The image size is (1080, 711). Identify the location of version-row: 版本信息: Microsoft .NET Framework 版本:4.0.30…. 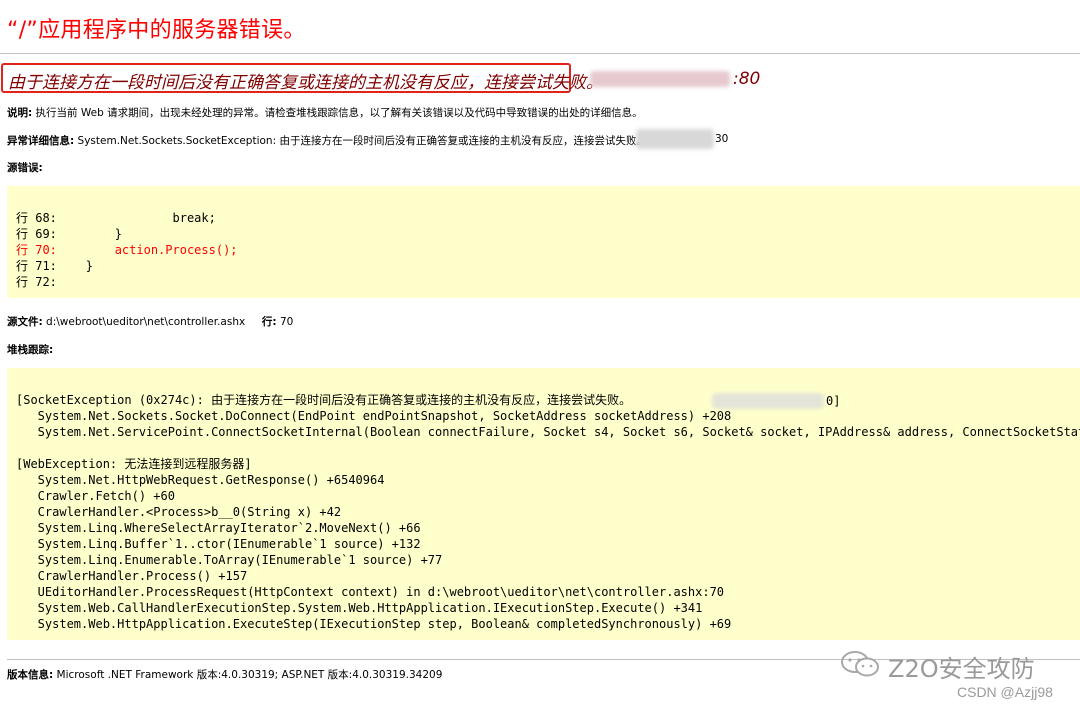
(224, 674).